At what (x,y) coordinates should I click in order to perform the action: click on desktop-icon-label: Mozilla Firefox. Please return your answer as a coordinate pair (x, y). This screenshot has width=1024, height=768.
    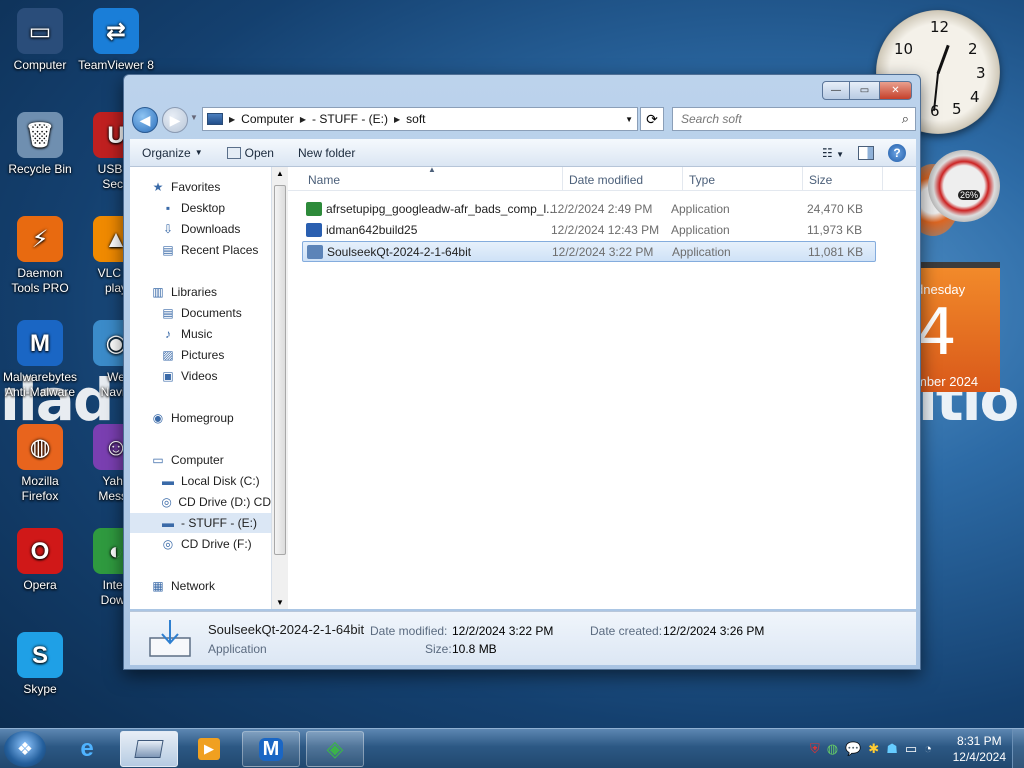
    Looking at the image, I should click on (40, 488).